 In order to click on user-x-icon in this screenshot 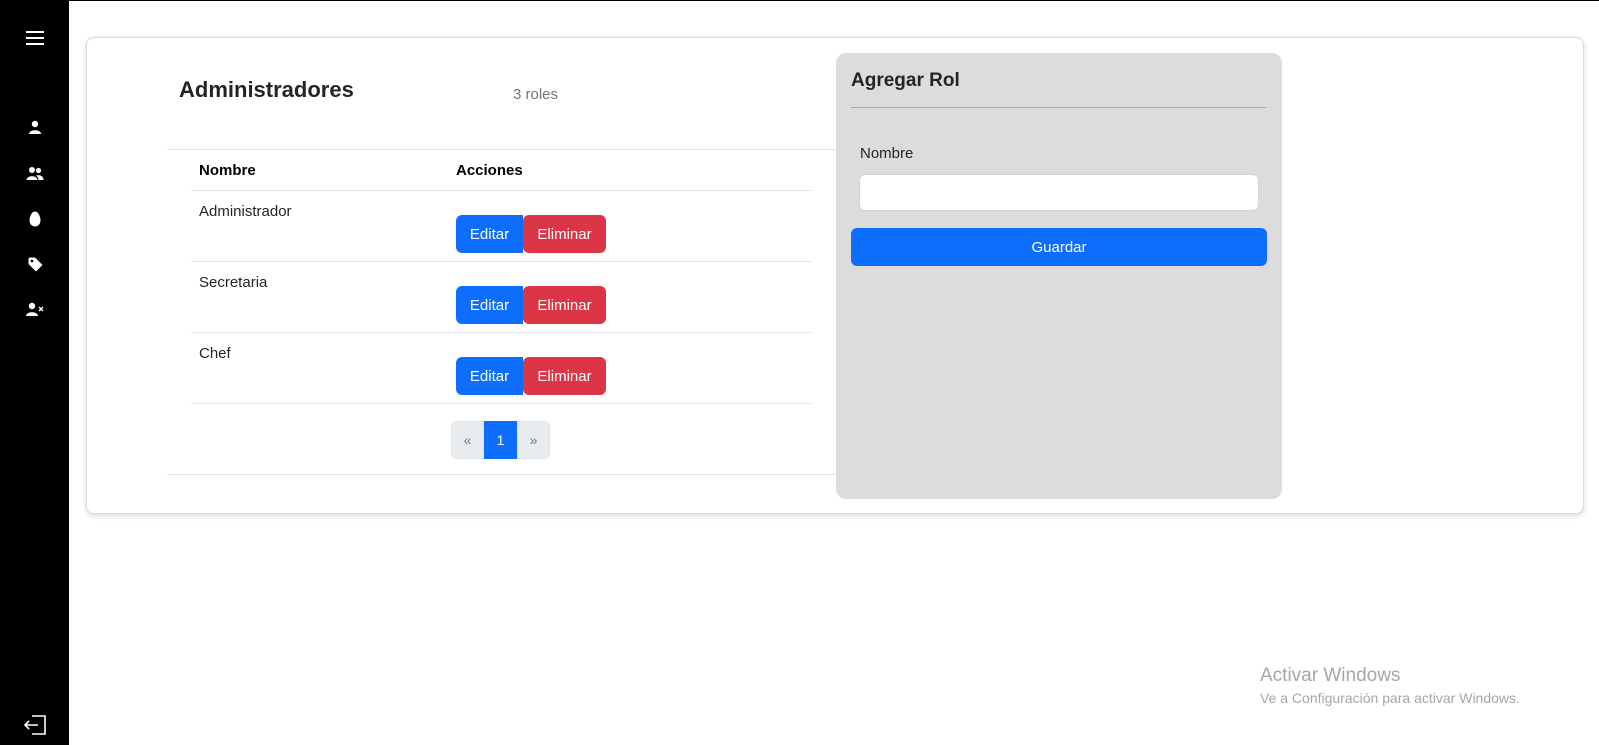, I will do `click(35, 309)`.